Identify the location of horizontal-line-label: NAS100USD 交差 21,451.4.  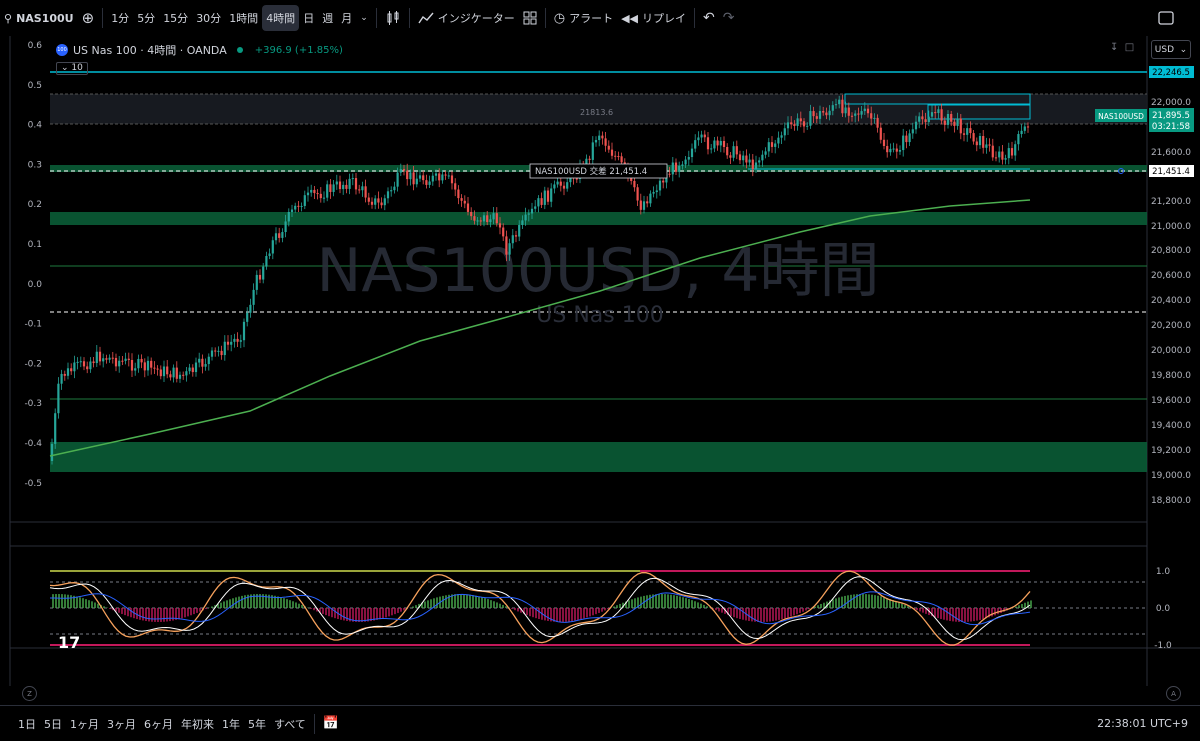
(598, 171).